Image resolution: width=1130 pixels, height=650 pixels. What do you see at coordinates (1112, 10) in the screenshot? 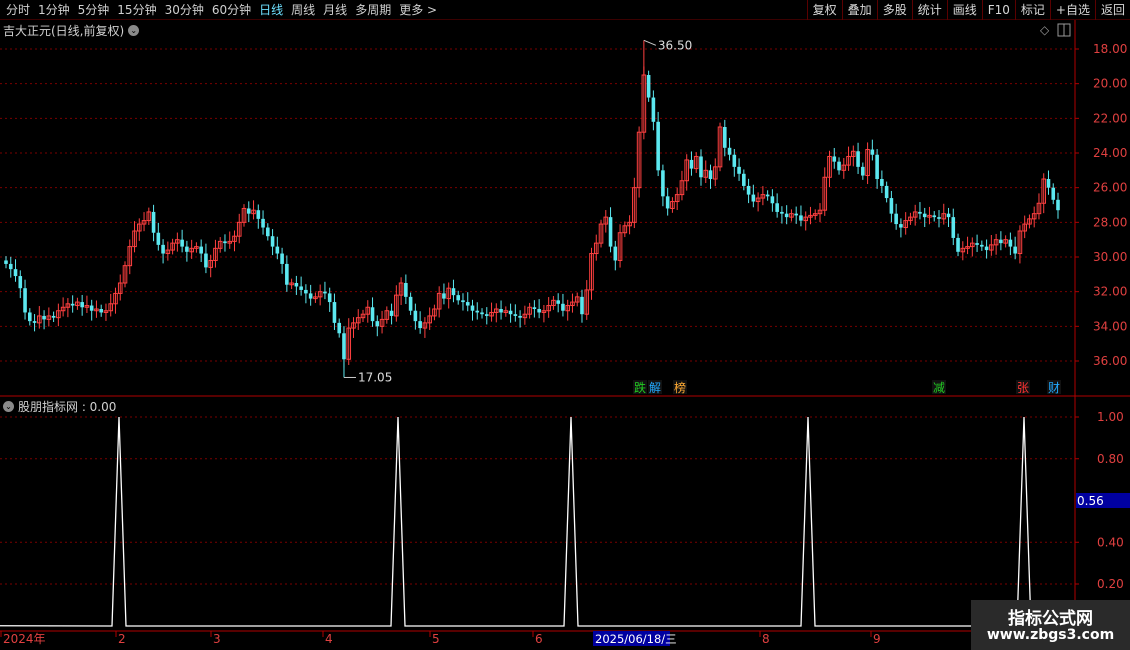
I see `toolbar-button-8: 返回` at bounding box center [1112, 10].